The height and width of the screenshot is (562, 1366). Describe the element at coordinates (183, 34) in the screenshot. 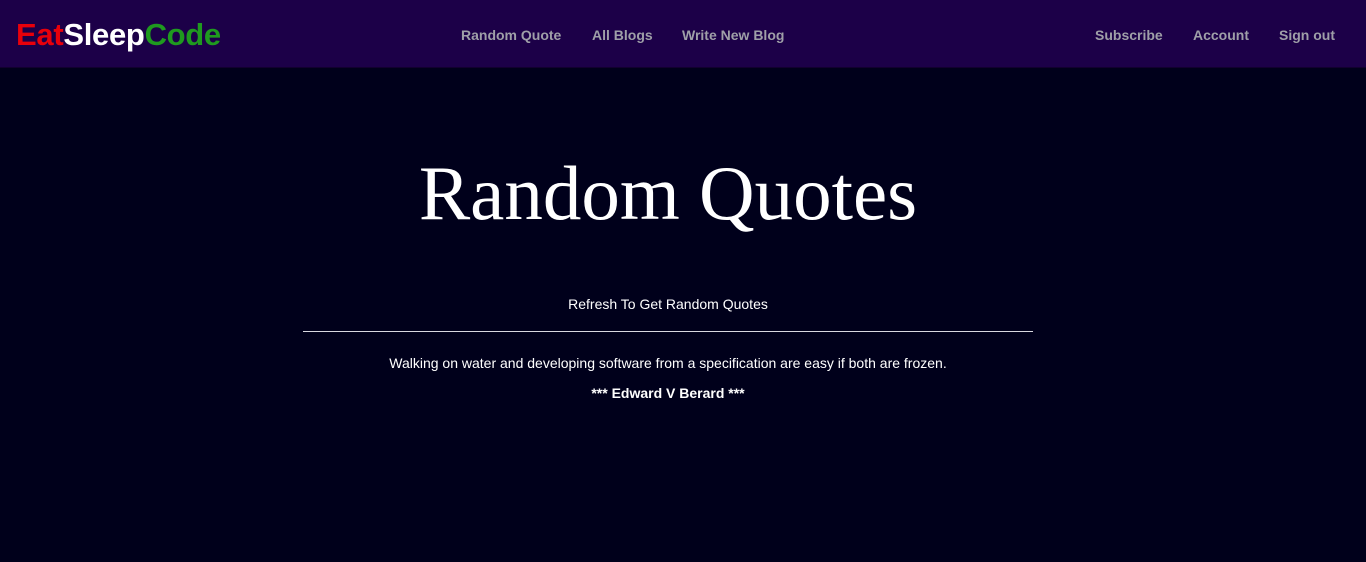

I see `brand-code: Code` at that location.